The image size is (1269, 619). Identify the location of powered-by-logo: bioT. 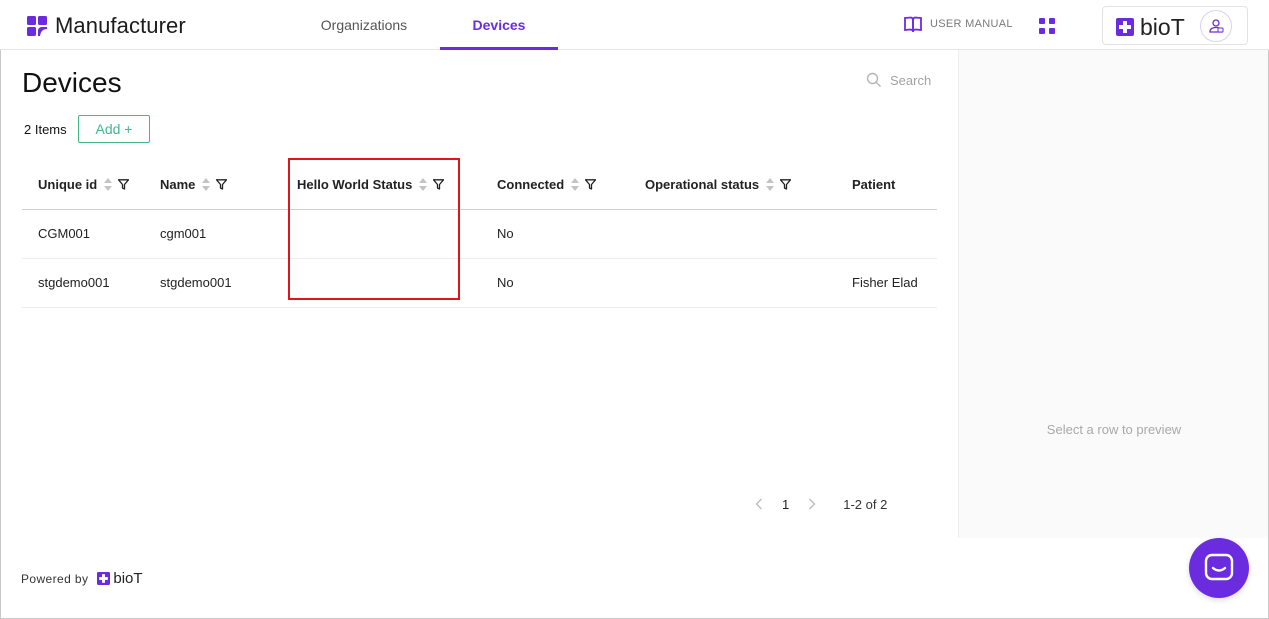
(120, 578).